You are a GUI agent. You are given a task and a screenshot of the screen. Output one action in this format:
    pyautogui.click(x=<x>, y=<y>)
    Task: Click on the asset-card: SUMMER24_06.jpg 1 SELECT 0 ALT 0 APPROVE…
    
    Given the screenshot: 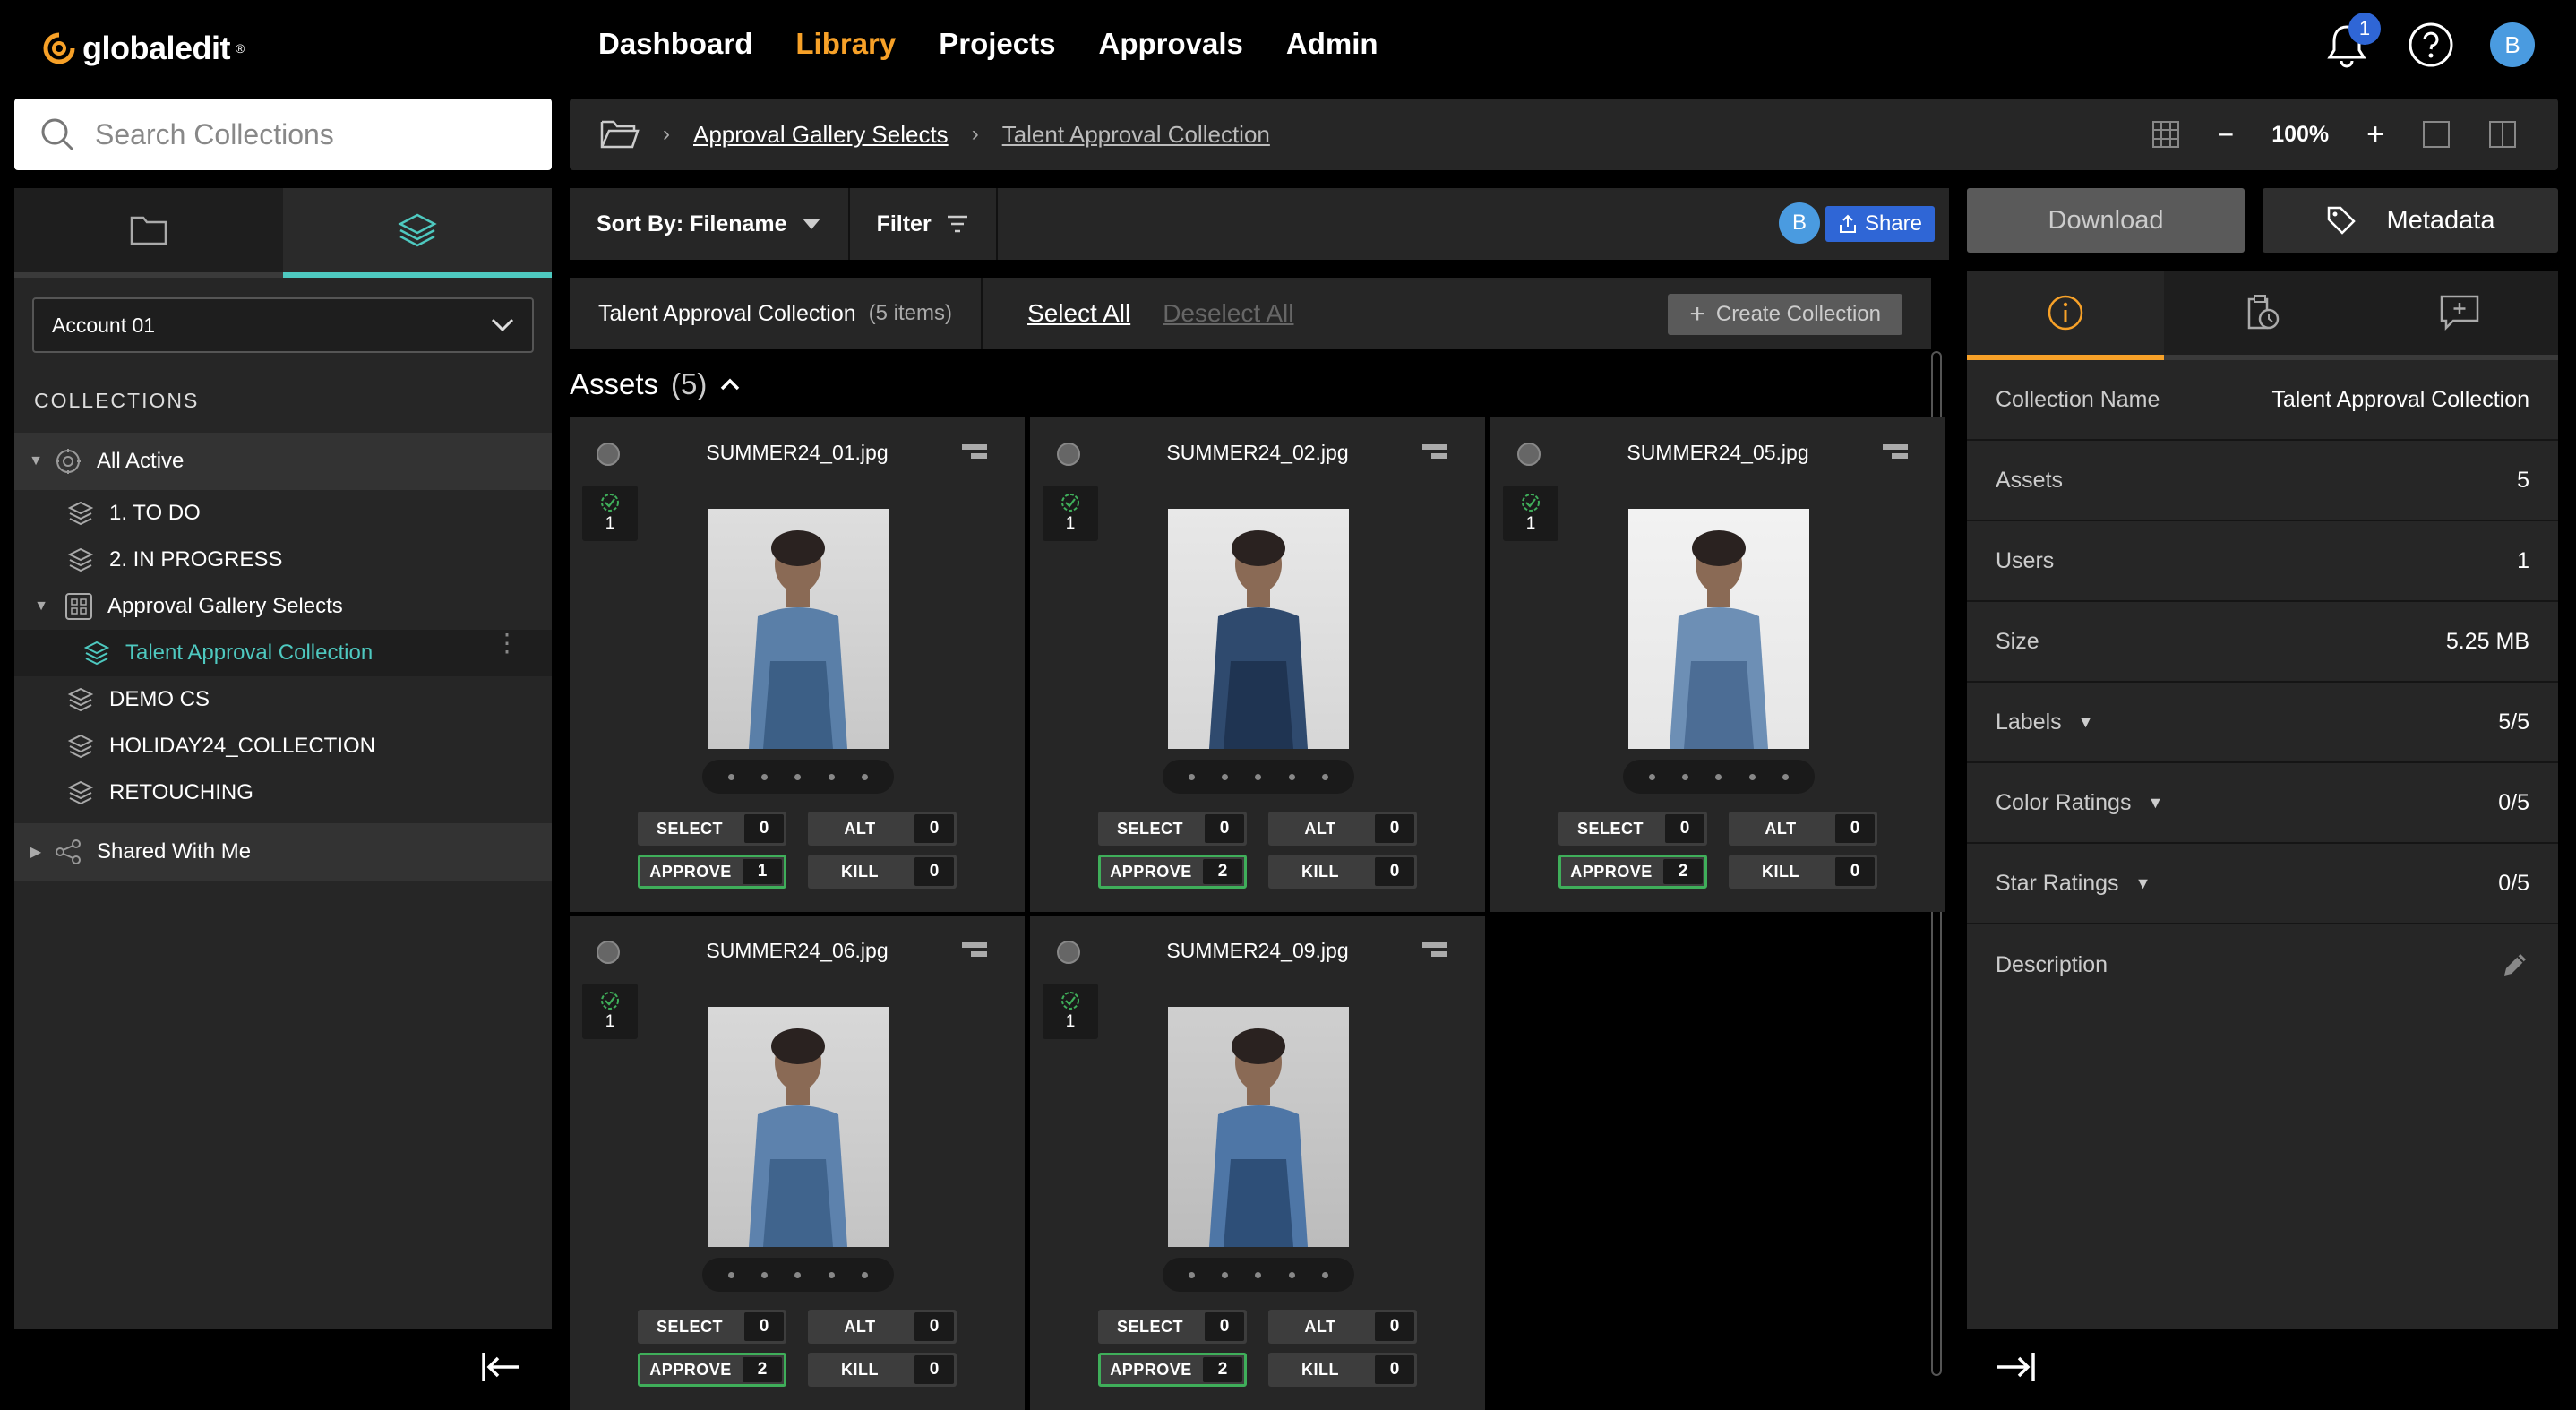 What is the action you would take?
    pyautogui.click(x=797, y=1163)
    